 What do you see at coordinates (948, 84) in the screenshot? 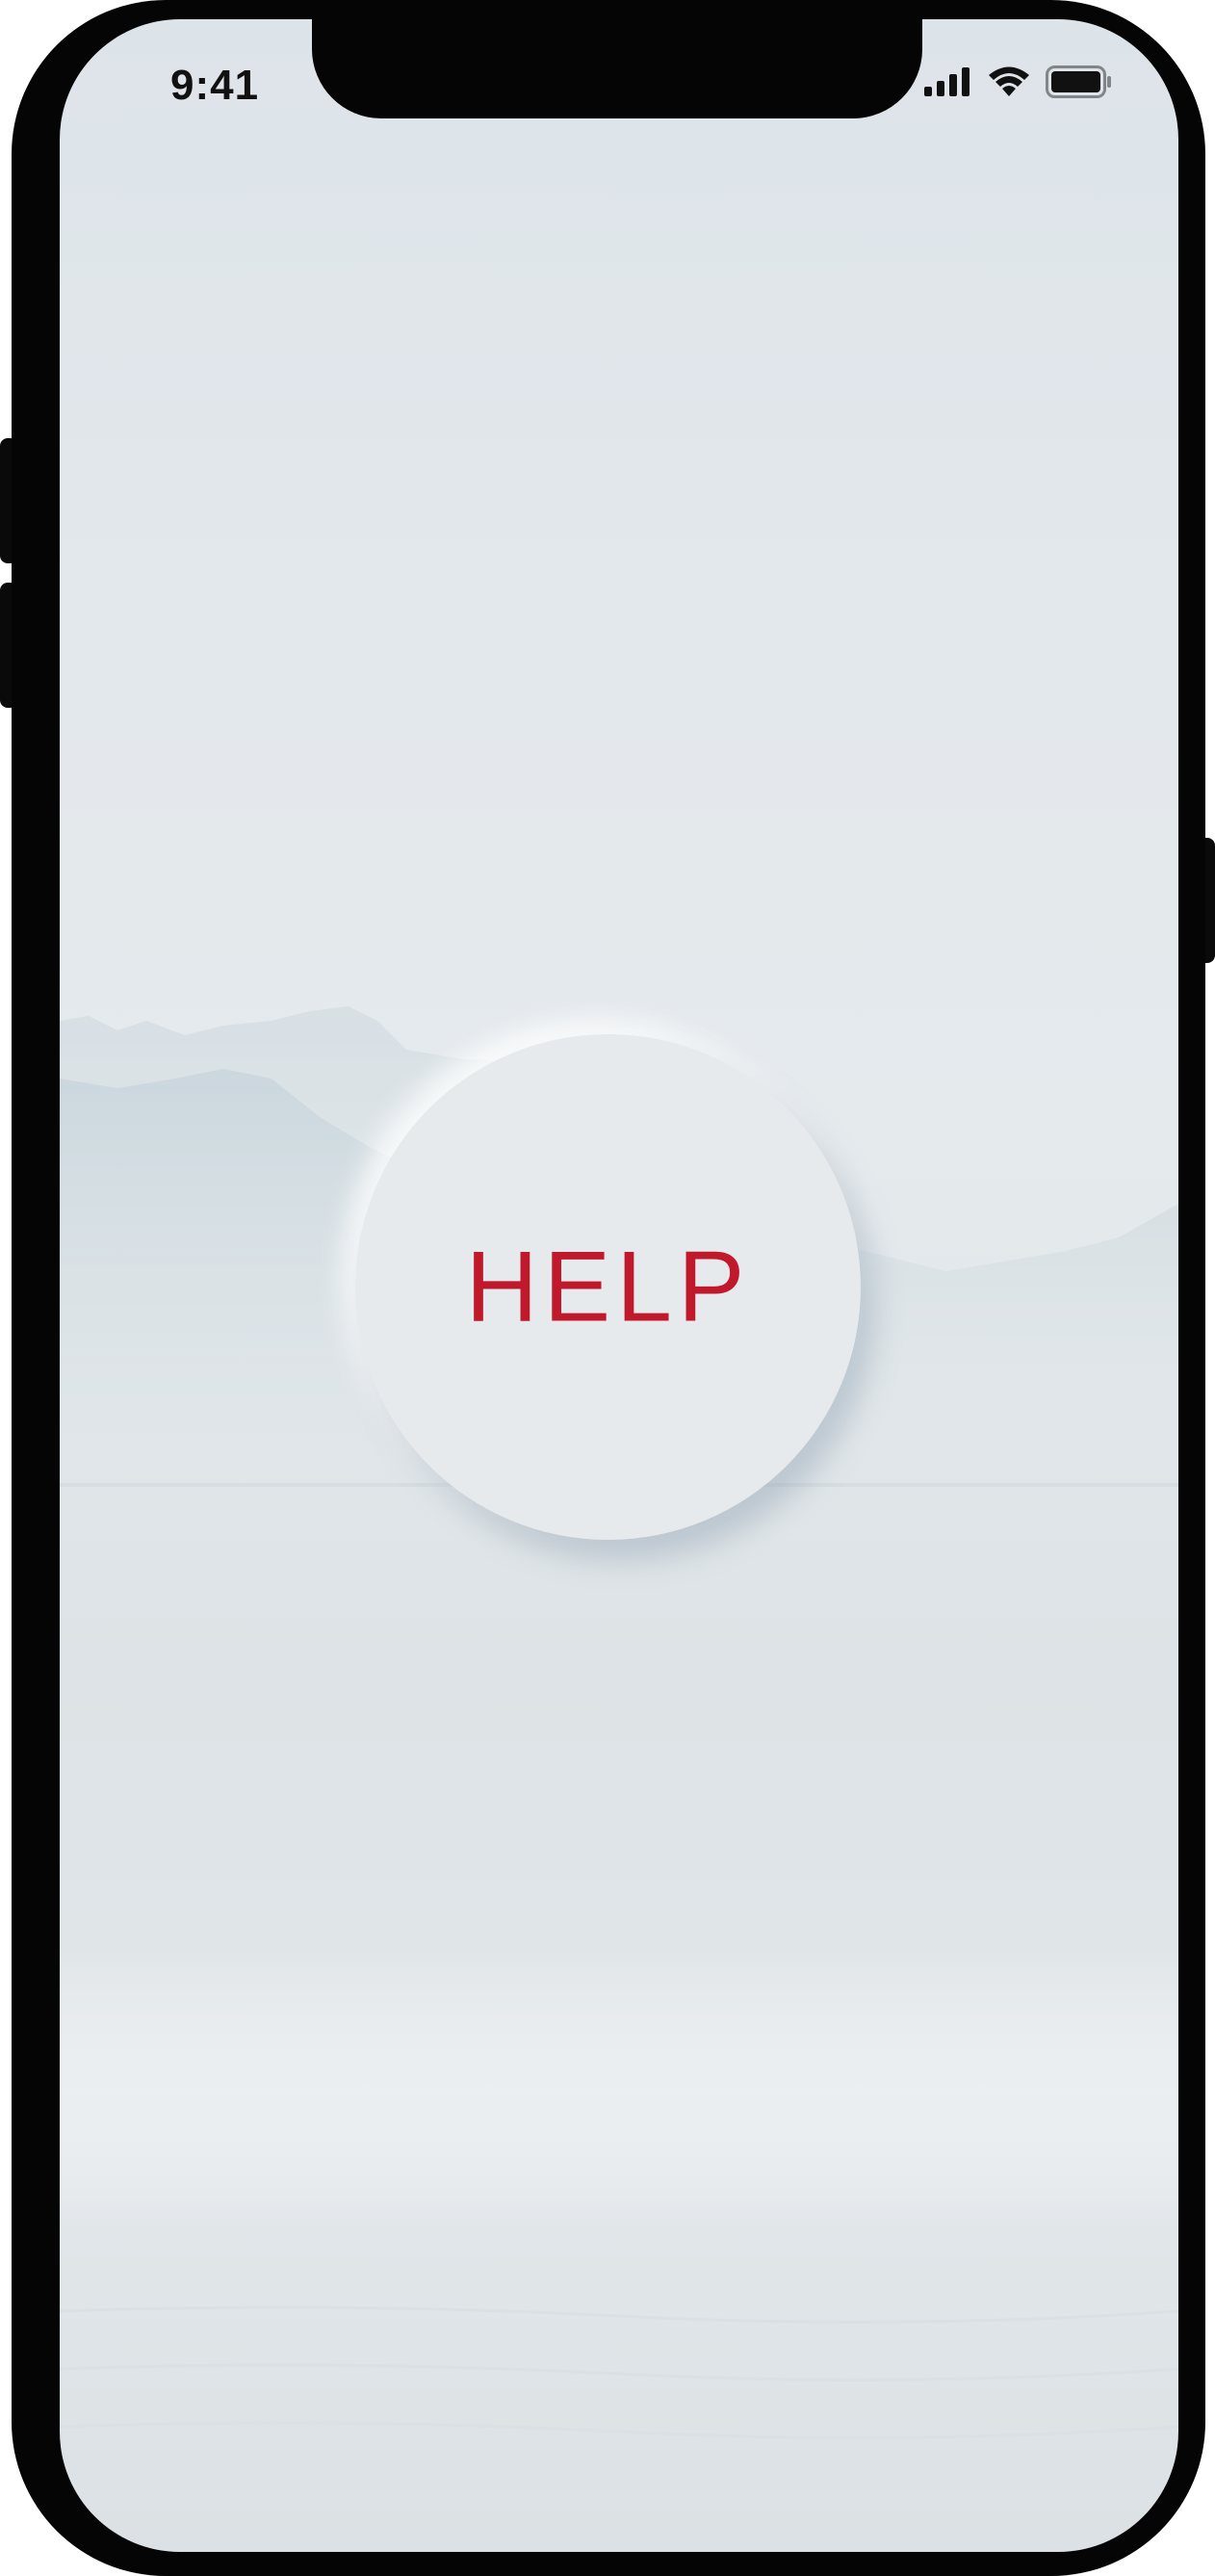
I see `cellular-signal-icon` at bounding box center [948, 84].